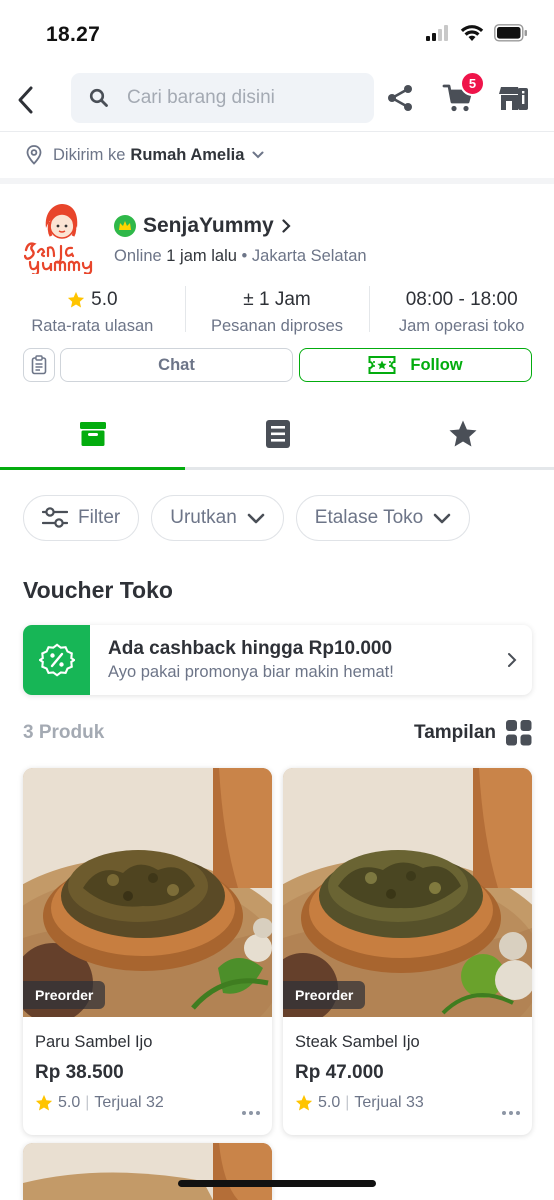  What do you see at coordinates (79, 1072) in the screenshot?
I see `product-price: Rp 38.500` at bounding box center [79, 1072].